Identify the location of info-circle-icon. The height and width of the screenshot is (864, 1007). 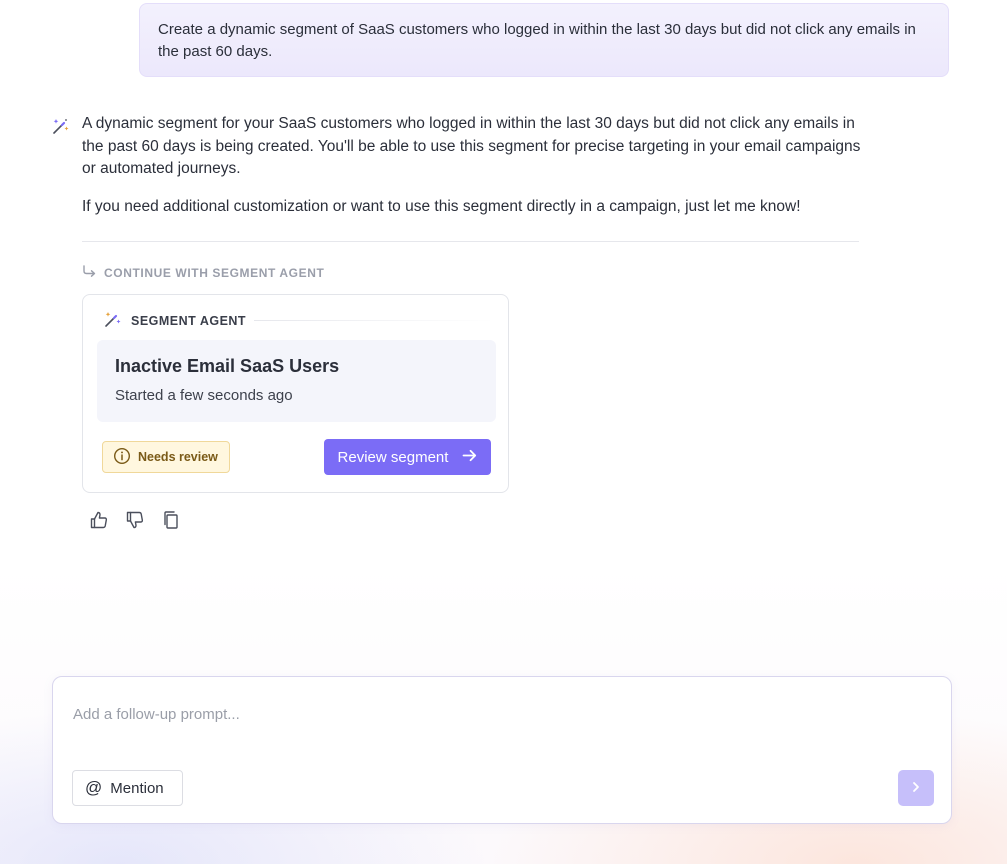
(122, 457).